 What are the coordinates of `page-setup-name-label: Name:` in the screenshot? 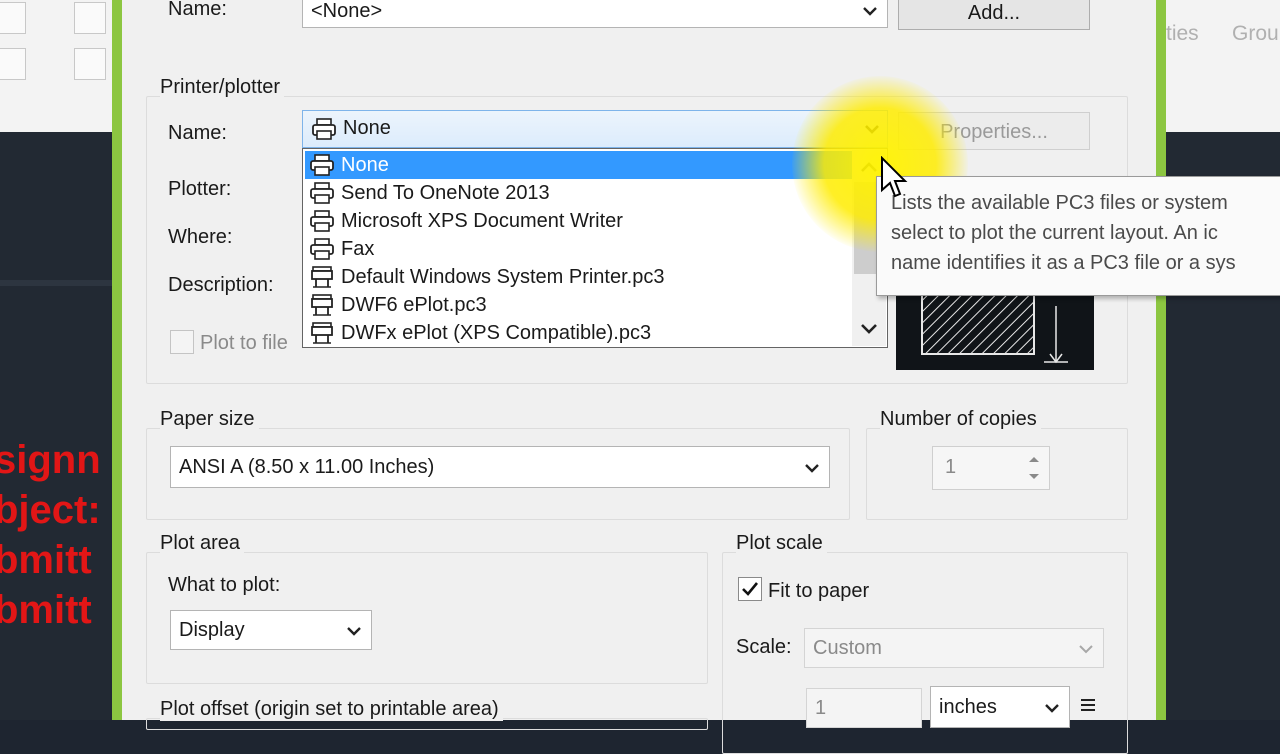 It's located at (197, 10).